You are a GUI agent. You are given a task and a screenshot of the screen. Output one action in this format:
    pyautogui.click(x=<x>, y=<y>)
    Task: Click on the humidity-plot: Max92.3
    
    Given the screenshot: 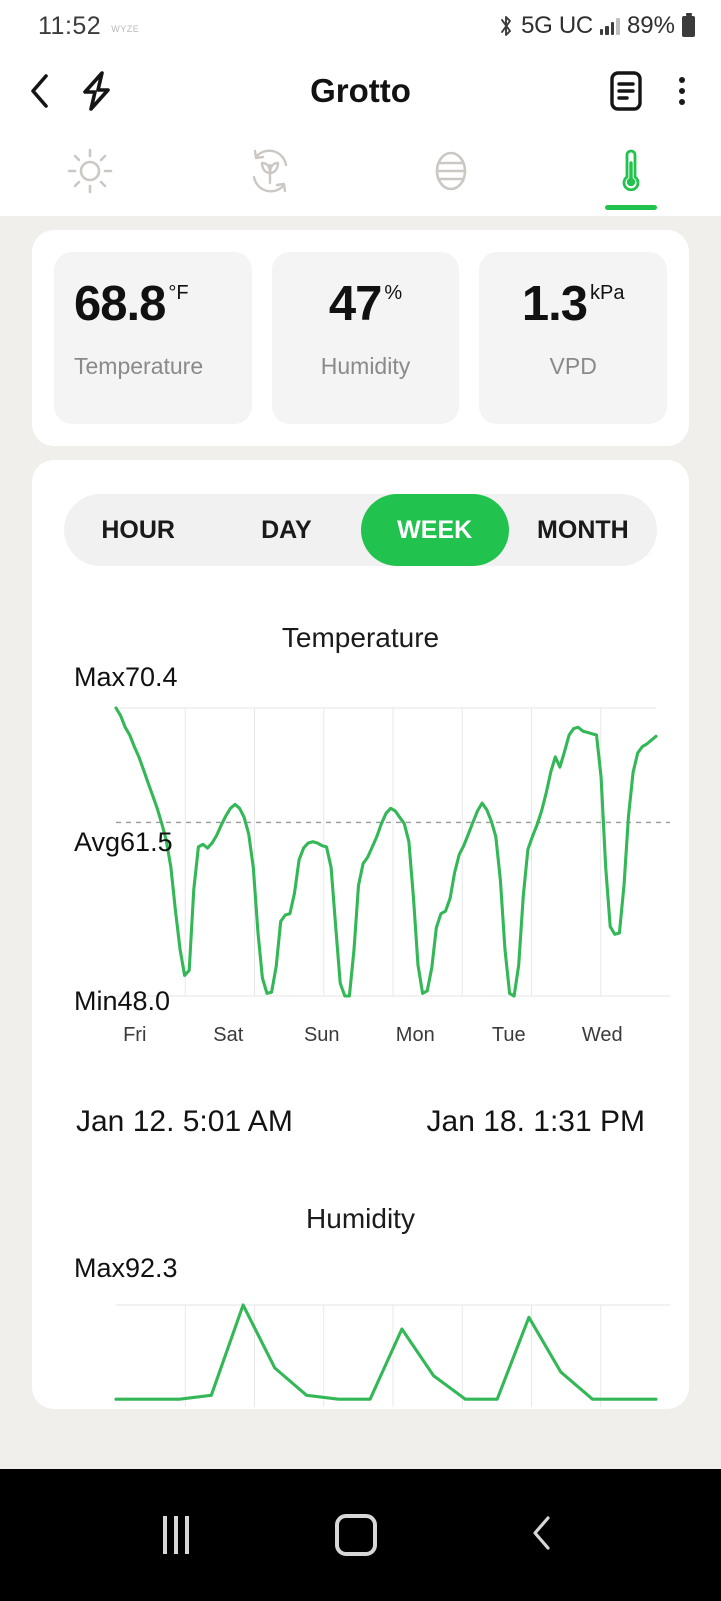 What is the action you would take?
    pyautogui.click(x=360, y=1331)
    